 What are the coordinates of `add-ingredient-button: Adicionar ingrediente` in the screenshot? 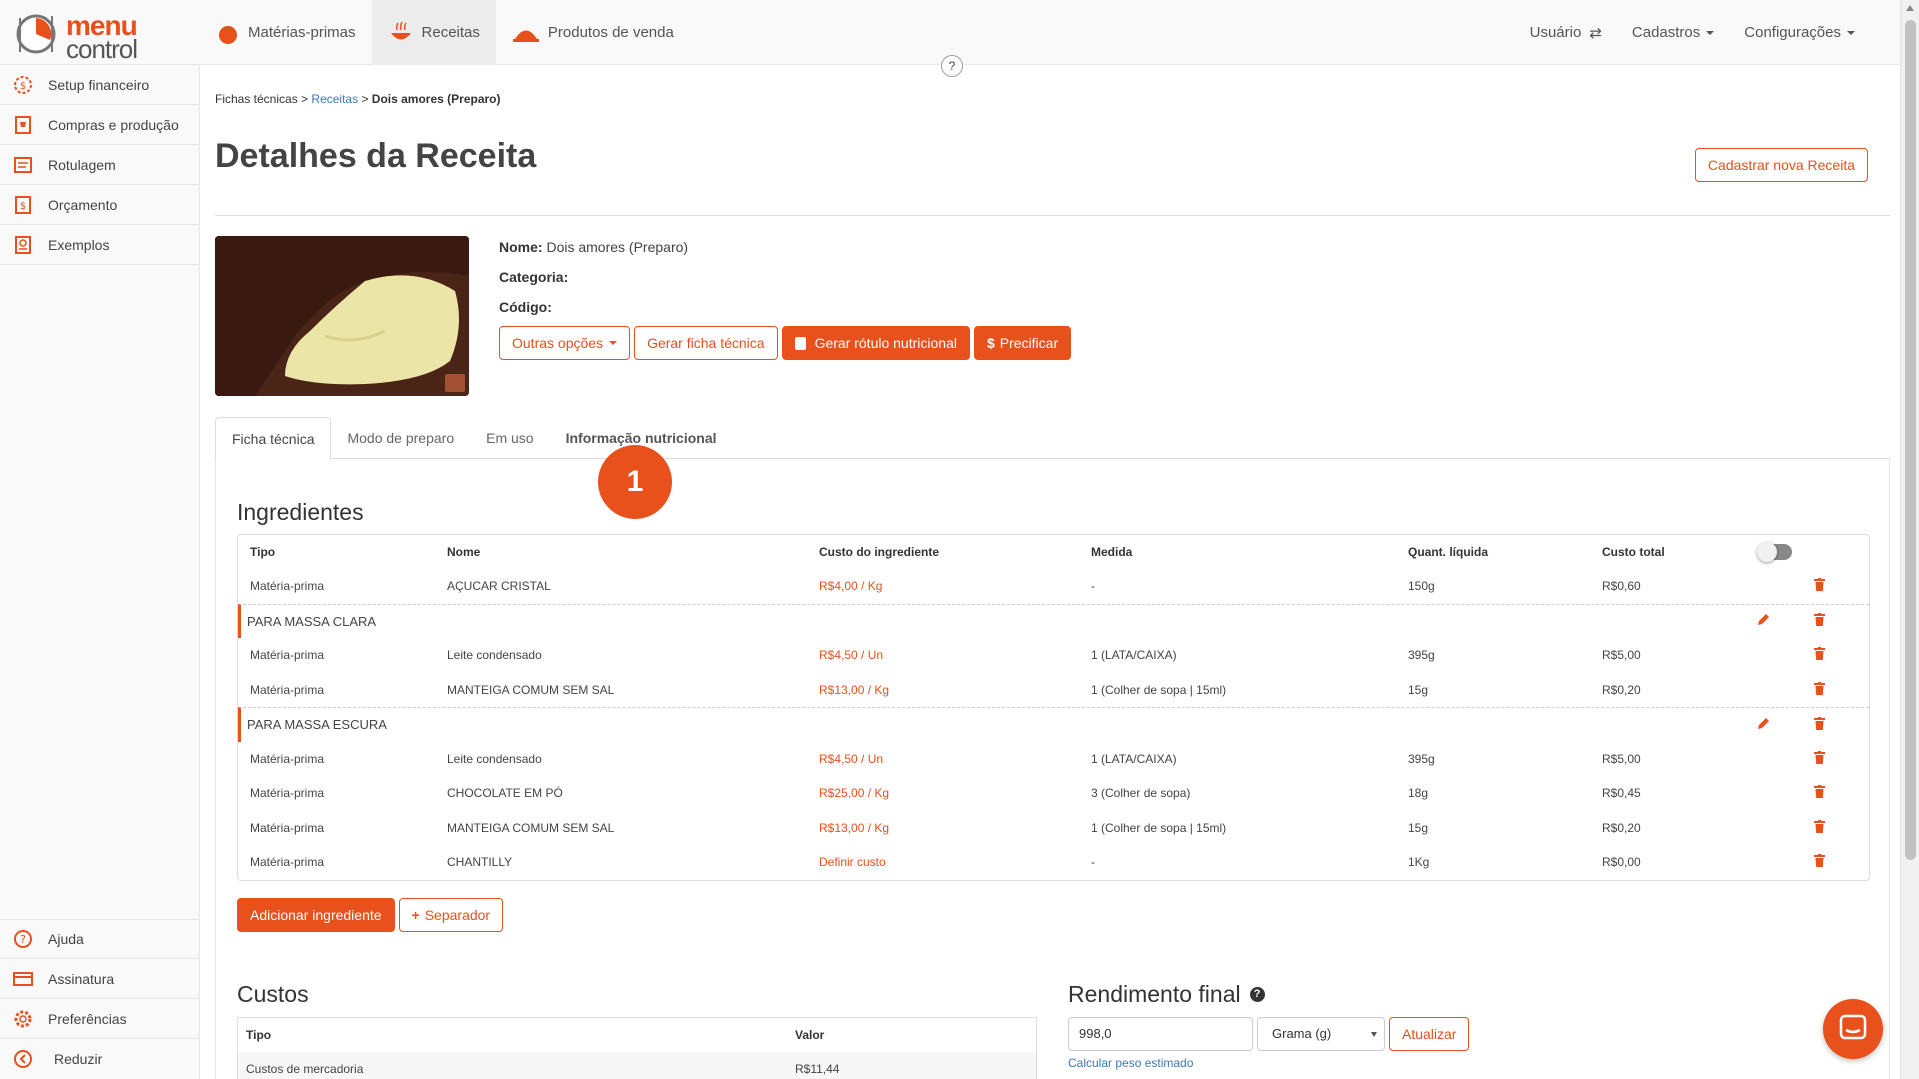 It's located at (316, 915).